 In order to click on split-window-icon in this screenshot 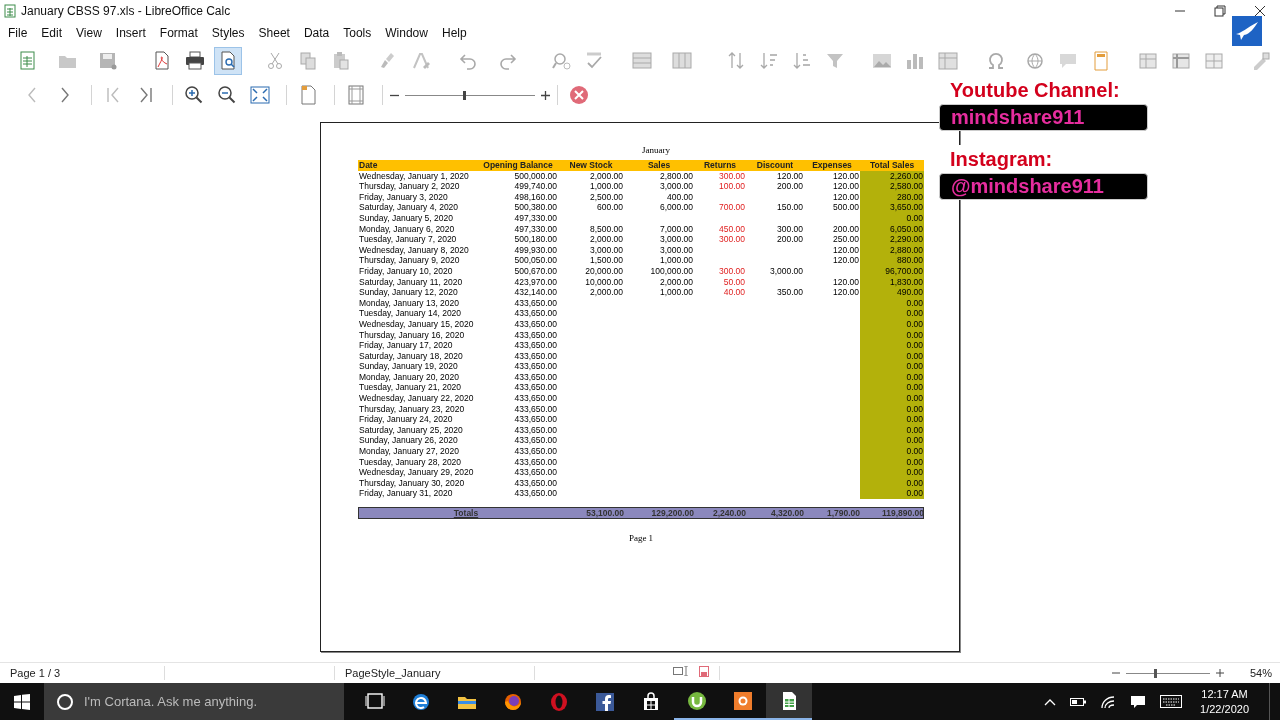, I will do `click(1214, 61)`.